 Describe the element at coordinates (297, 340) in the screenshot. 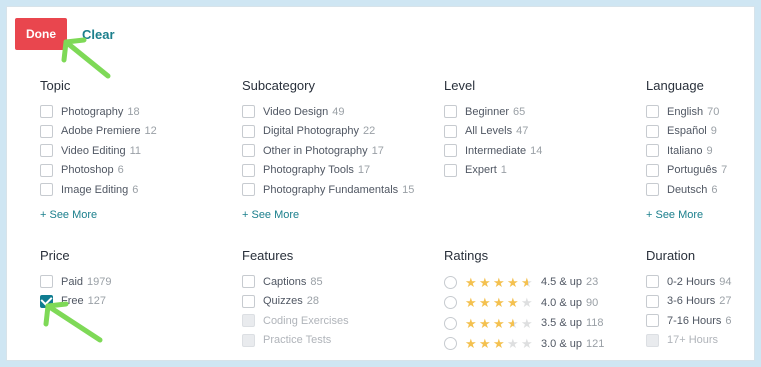

I see `option-label: Practice Tests` at that location.